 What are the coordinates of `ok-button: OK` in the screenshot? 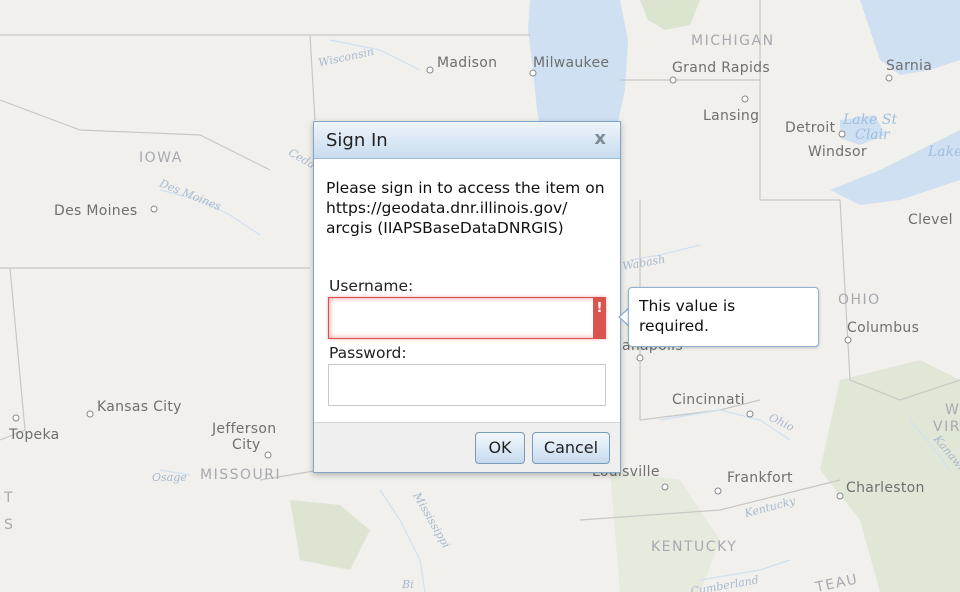 It's located at (500, 448).